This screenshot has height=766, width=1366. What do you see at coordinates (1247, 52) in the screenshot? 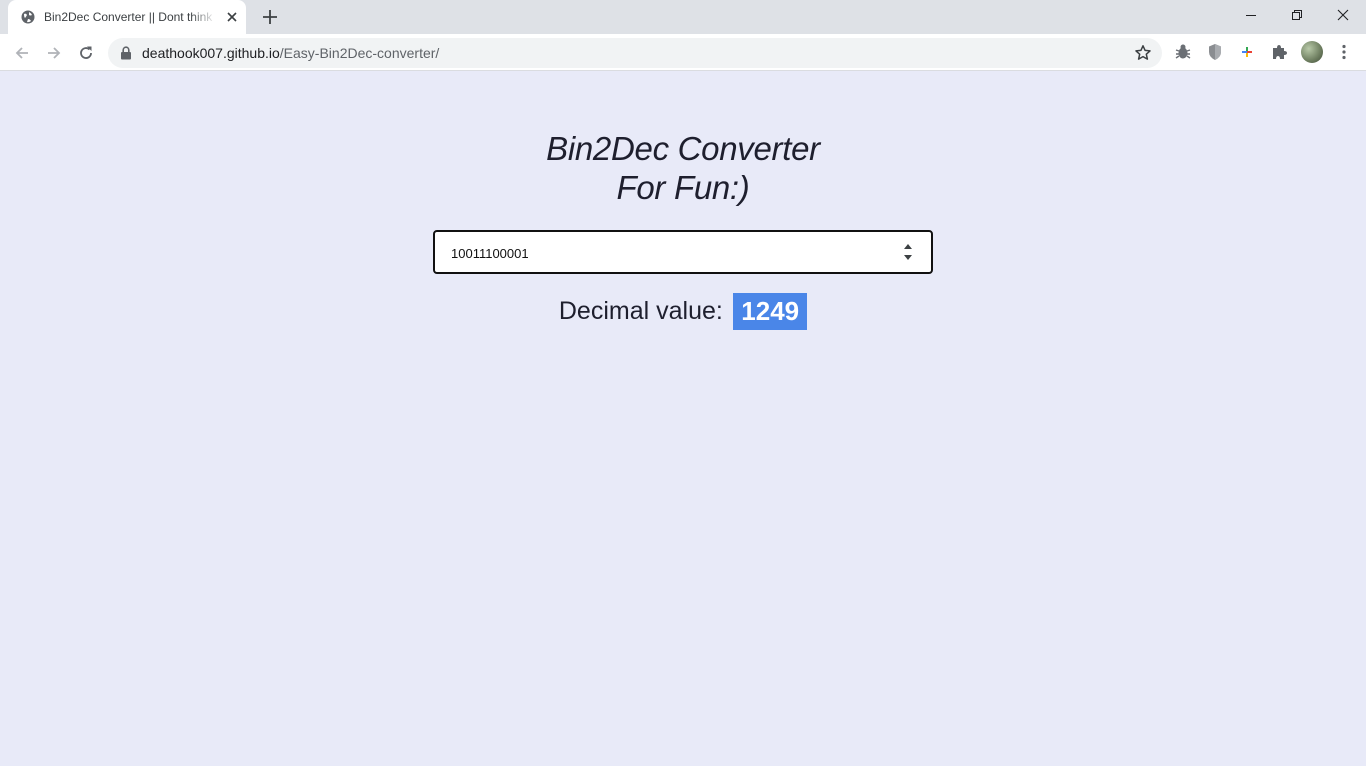
I see `plus-extension-icon` at bounding box center [1247, 52].